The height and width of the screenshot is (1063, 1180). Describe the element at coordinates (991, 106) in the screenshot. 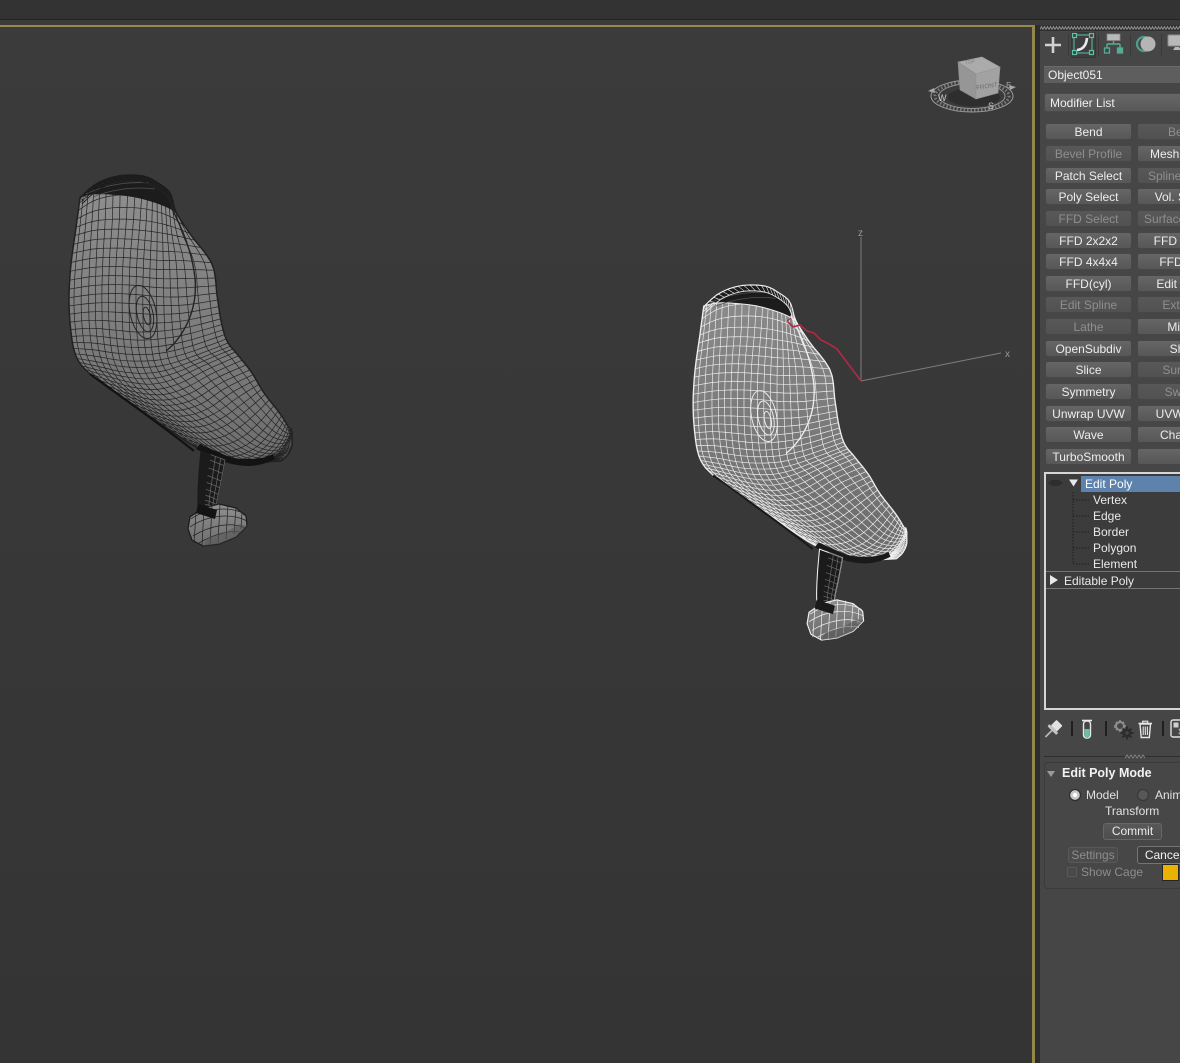

I see `svg-text: S` at that location.